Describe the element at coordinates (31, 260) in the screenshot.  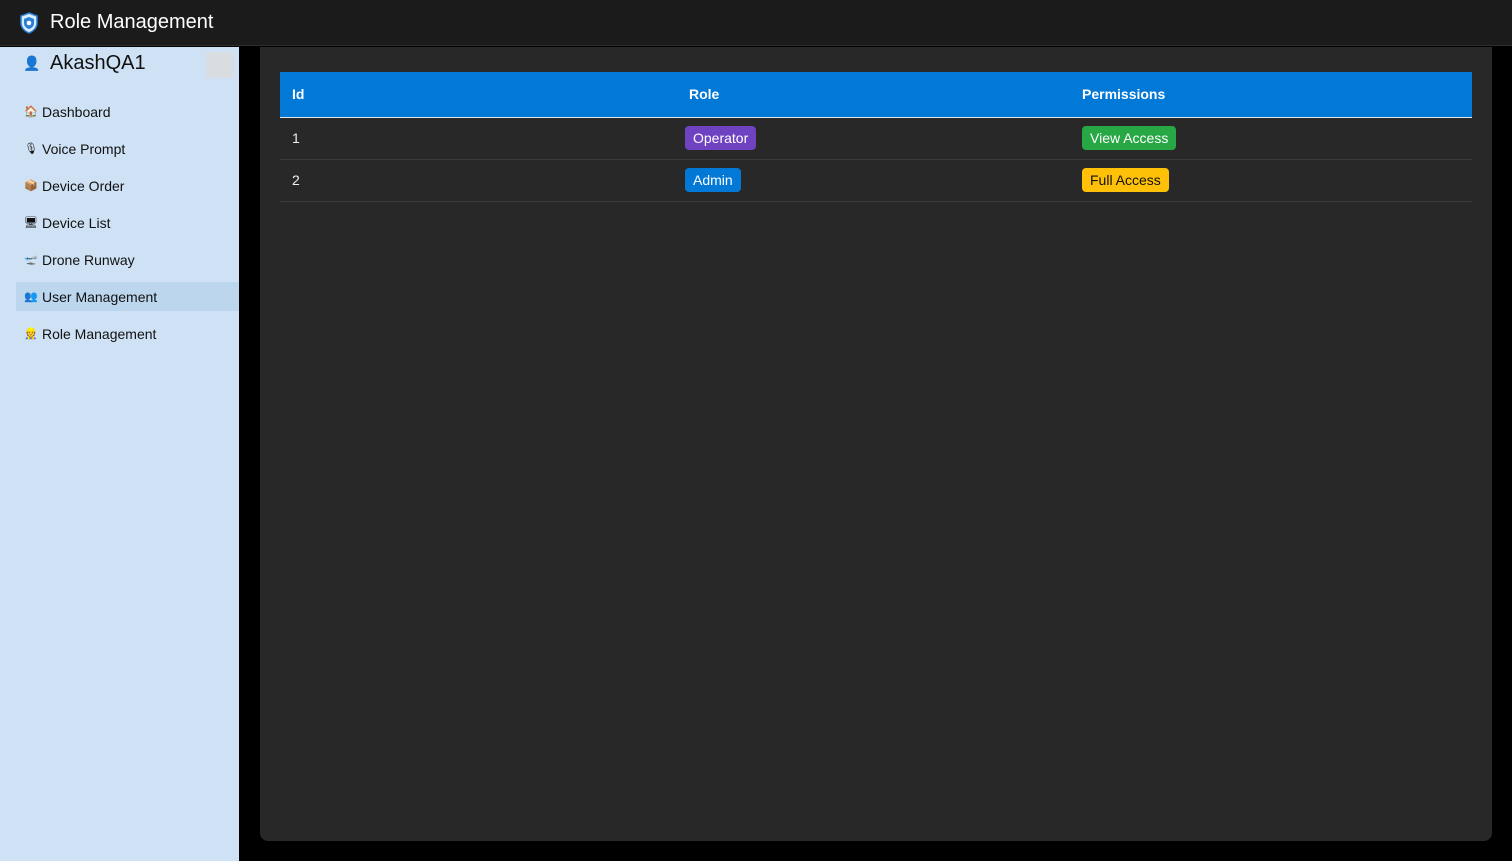
I see `airplane-icon: 🛫` at that location.